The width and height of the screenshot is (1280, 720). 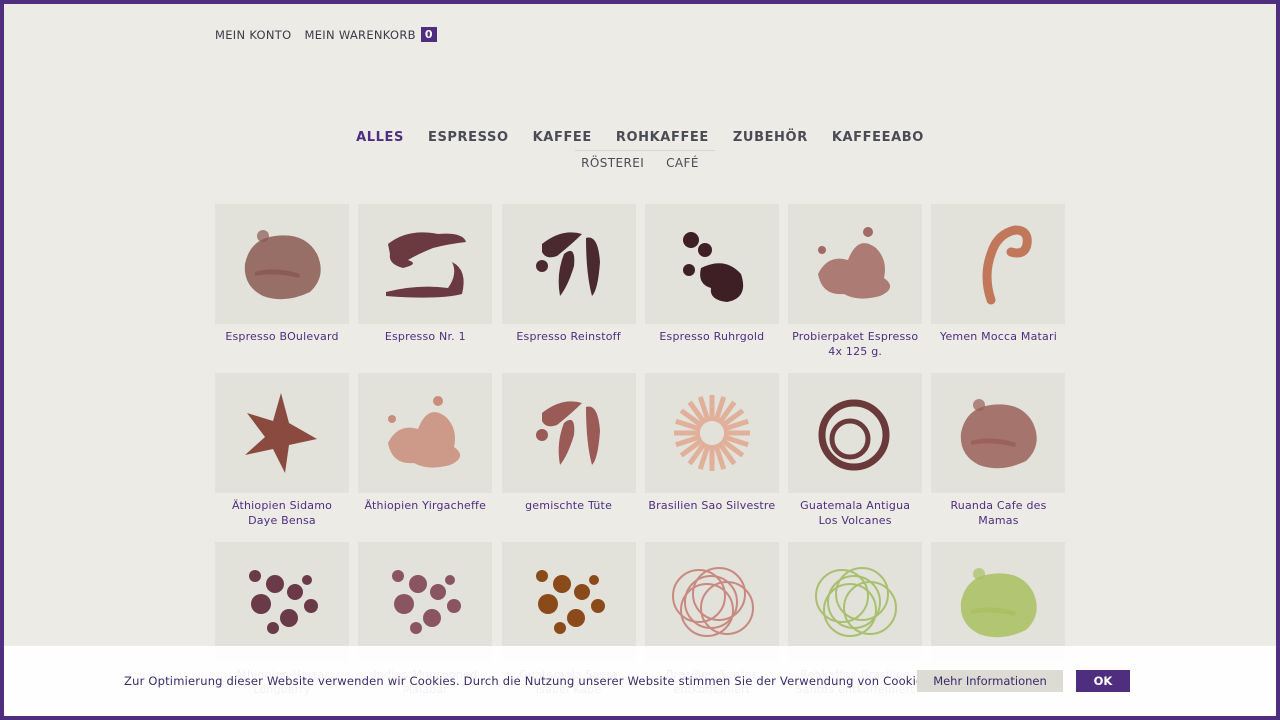 I want to click on category-2: KAFFEE, so click(x=562, y=137).